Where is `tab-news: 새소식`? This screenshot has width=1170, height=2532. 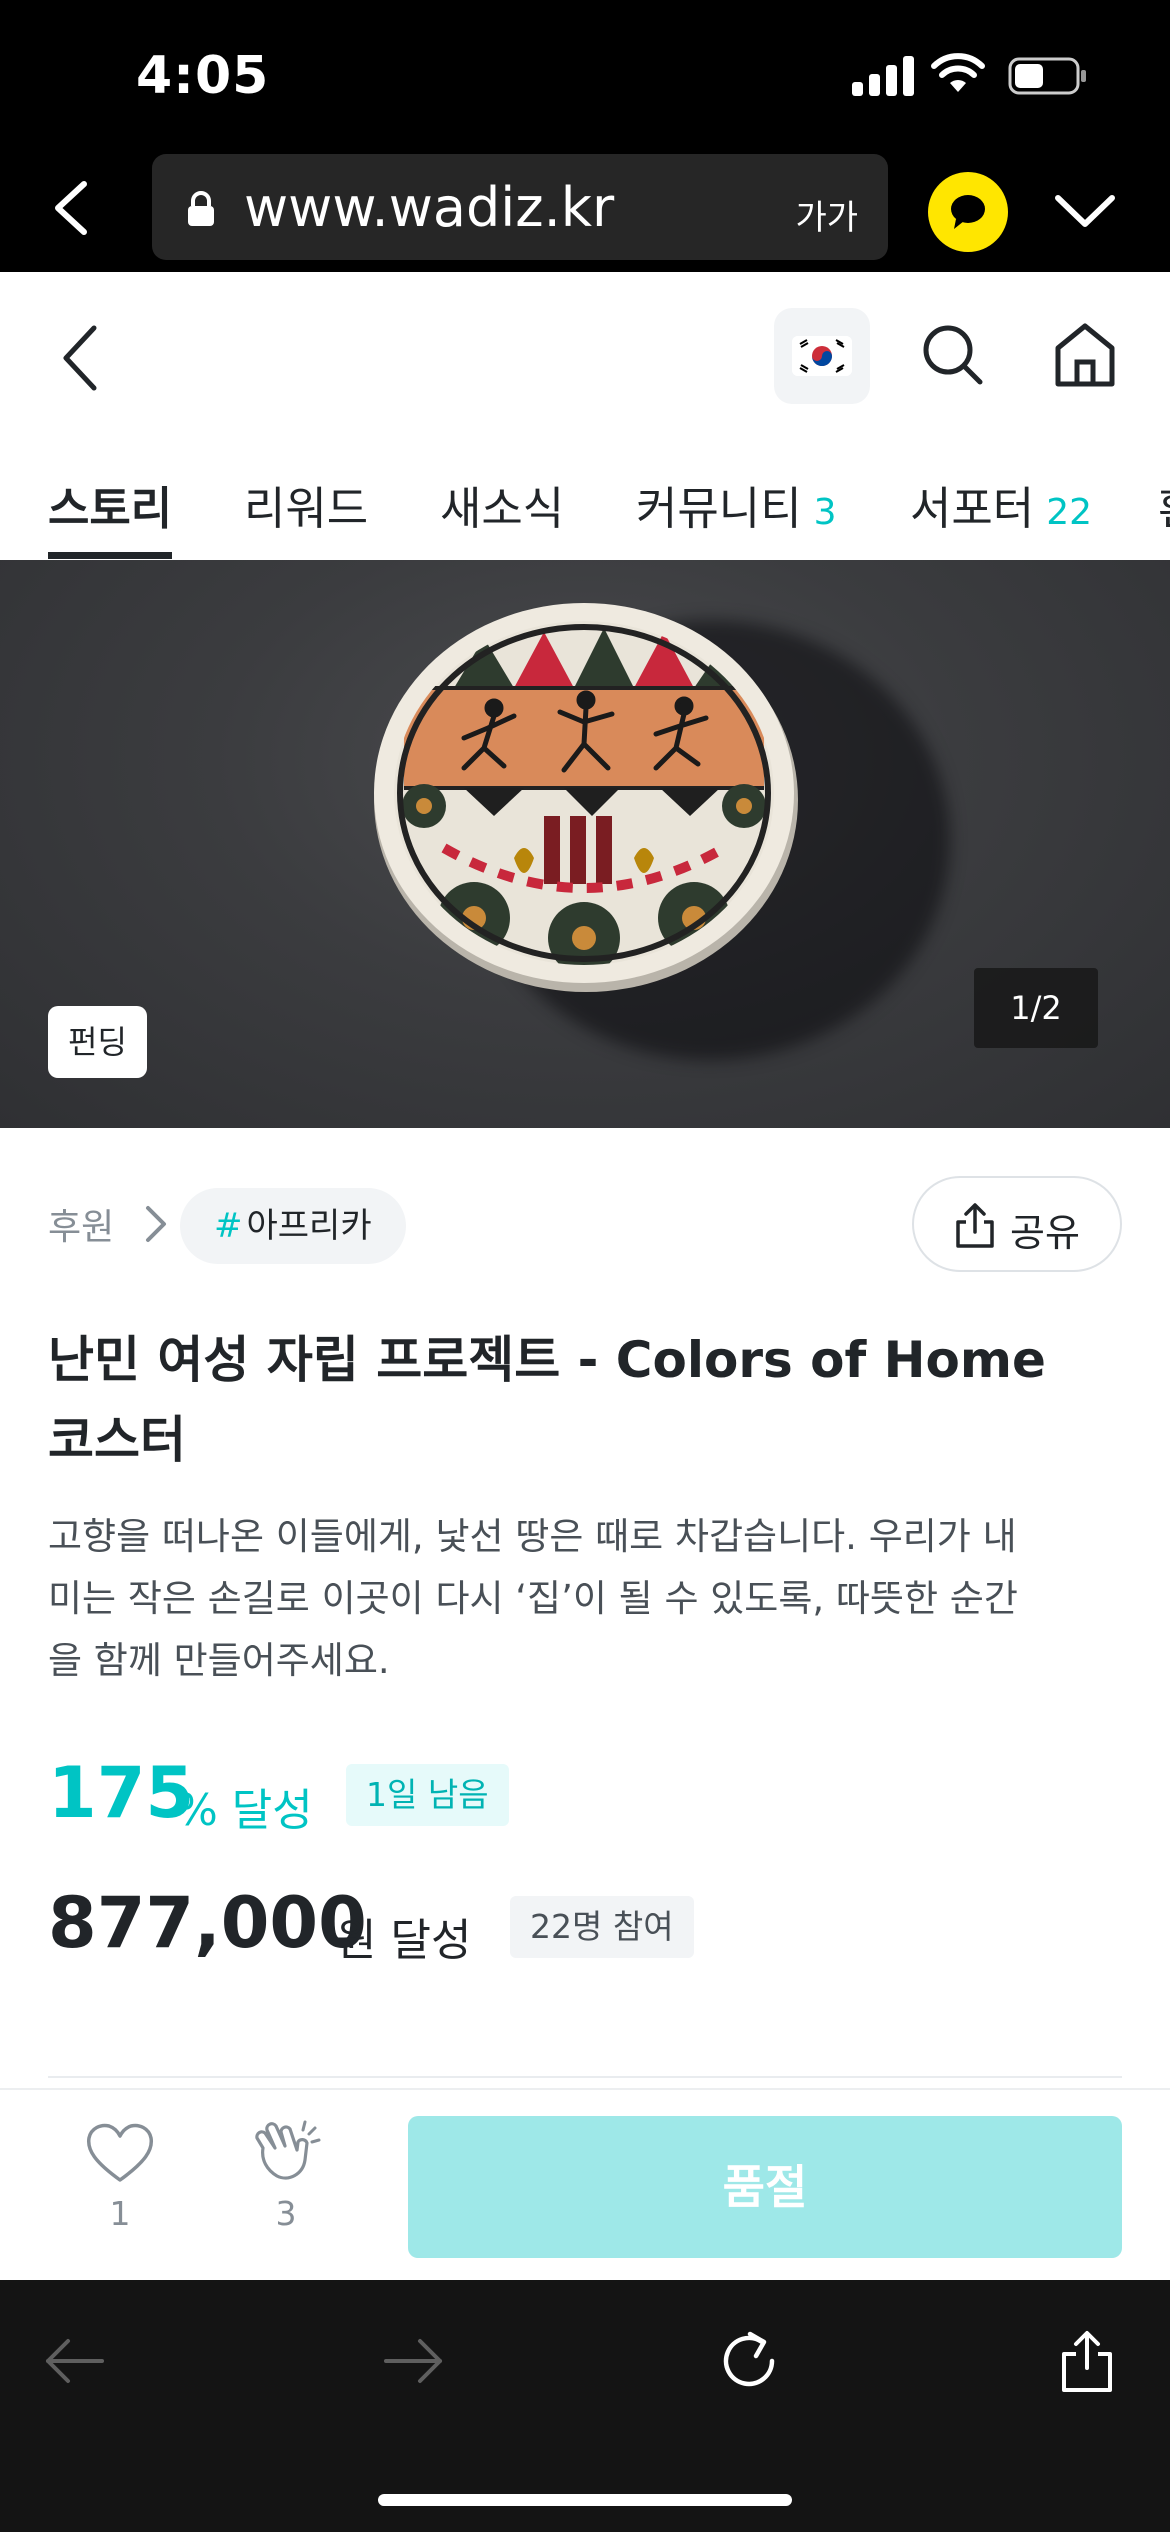
tab-news: 새소식 is located at coordinates (502, 504).